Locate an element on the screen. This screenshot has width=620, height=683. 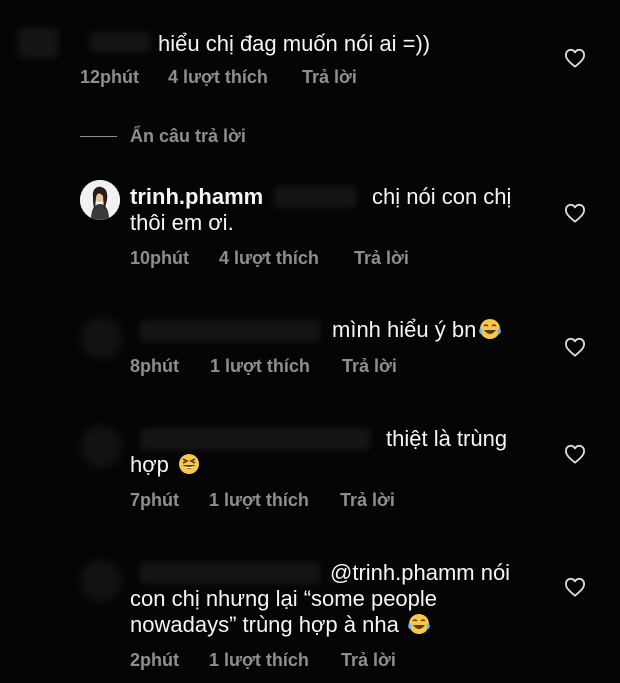
comment-time: 10phút is located at coordinates (160, 258).